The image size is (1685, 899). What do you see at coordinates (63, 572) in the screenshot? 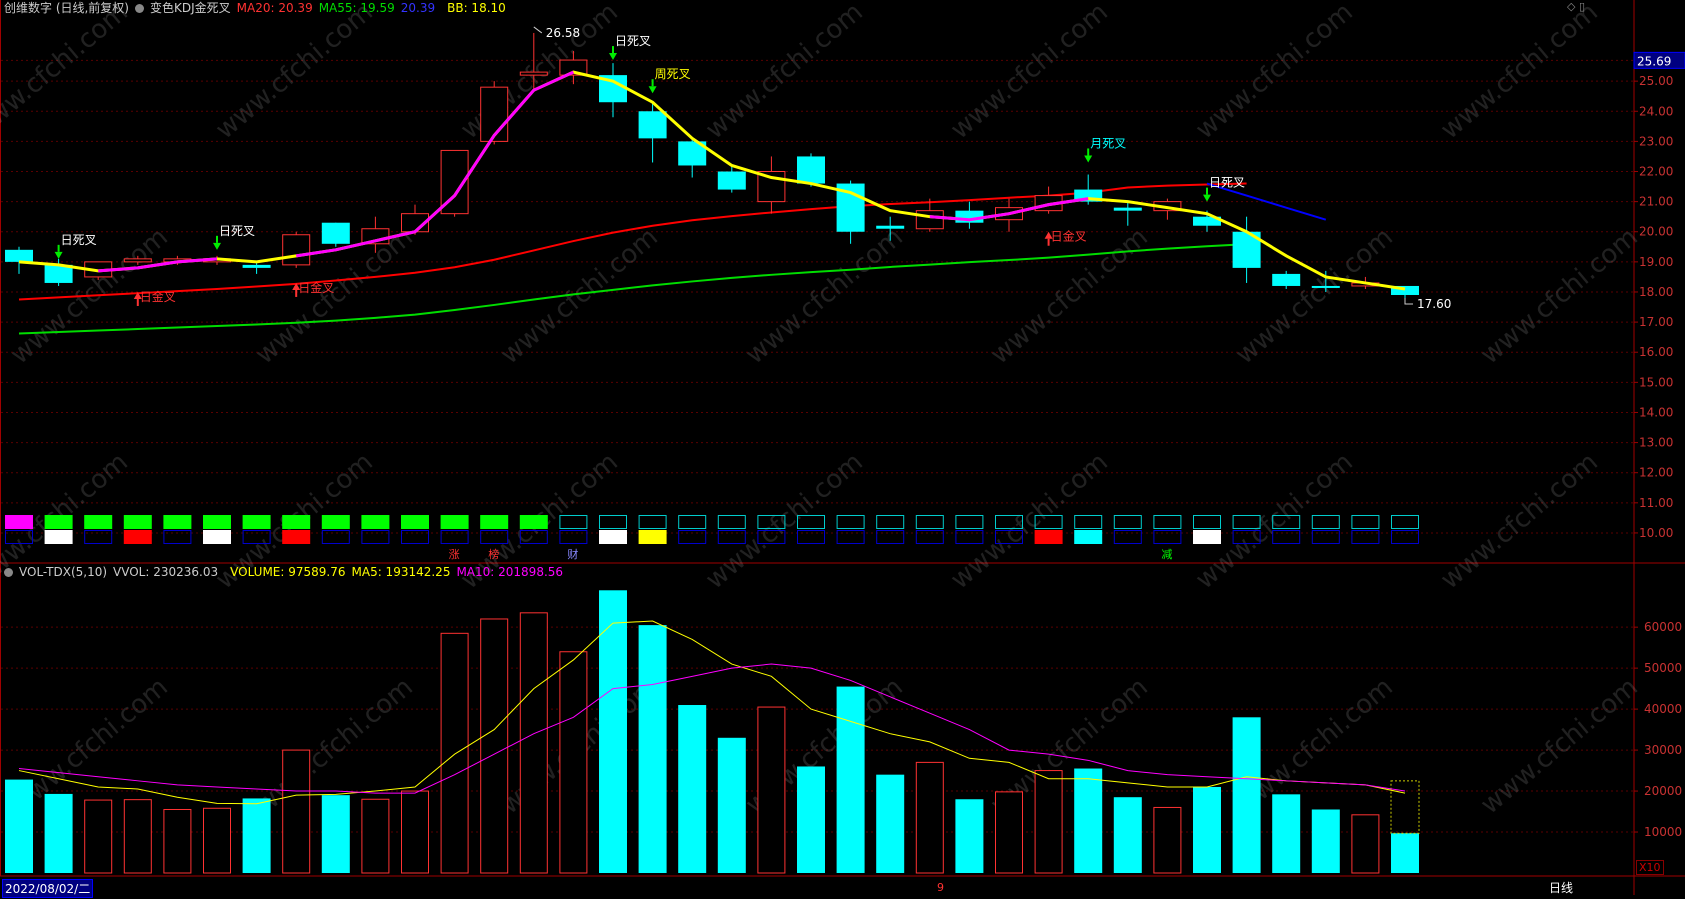
I see `vol-indicator-name: VOL-TDX(5,10)` at bounding box center [63, 572].